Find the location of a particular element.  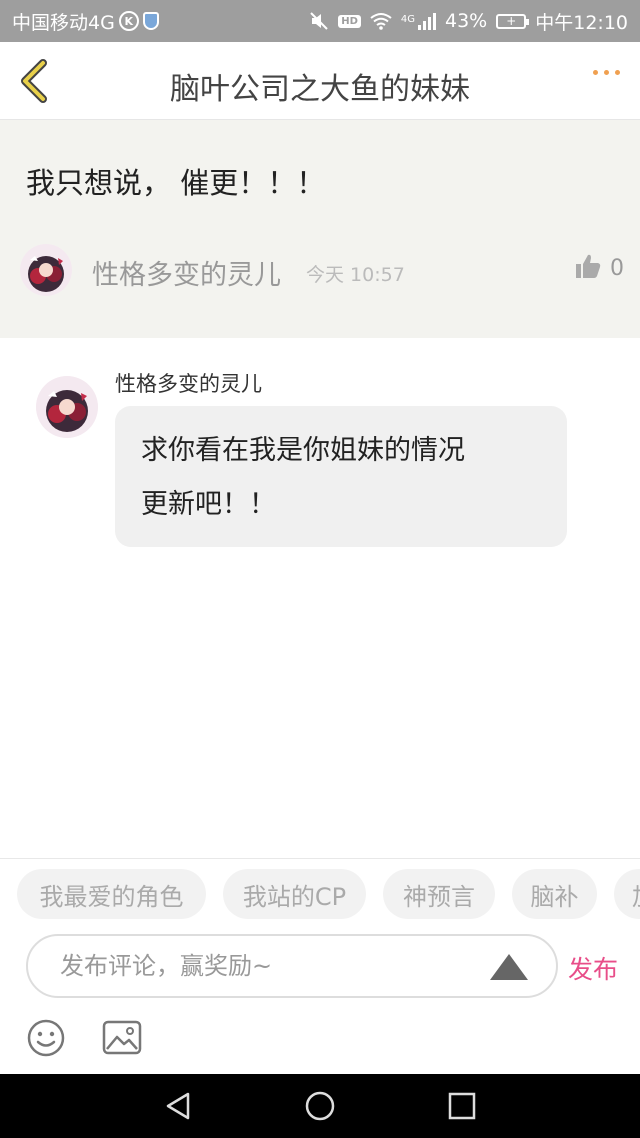

quick-tag: 神预言 is located at coordinates (439, 894).